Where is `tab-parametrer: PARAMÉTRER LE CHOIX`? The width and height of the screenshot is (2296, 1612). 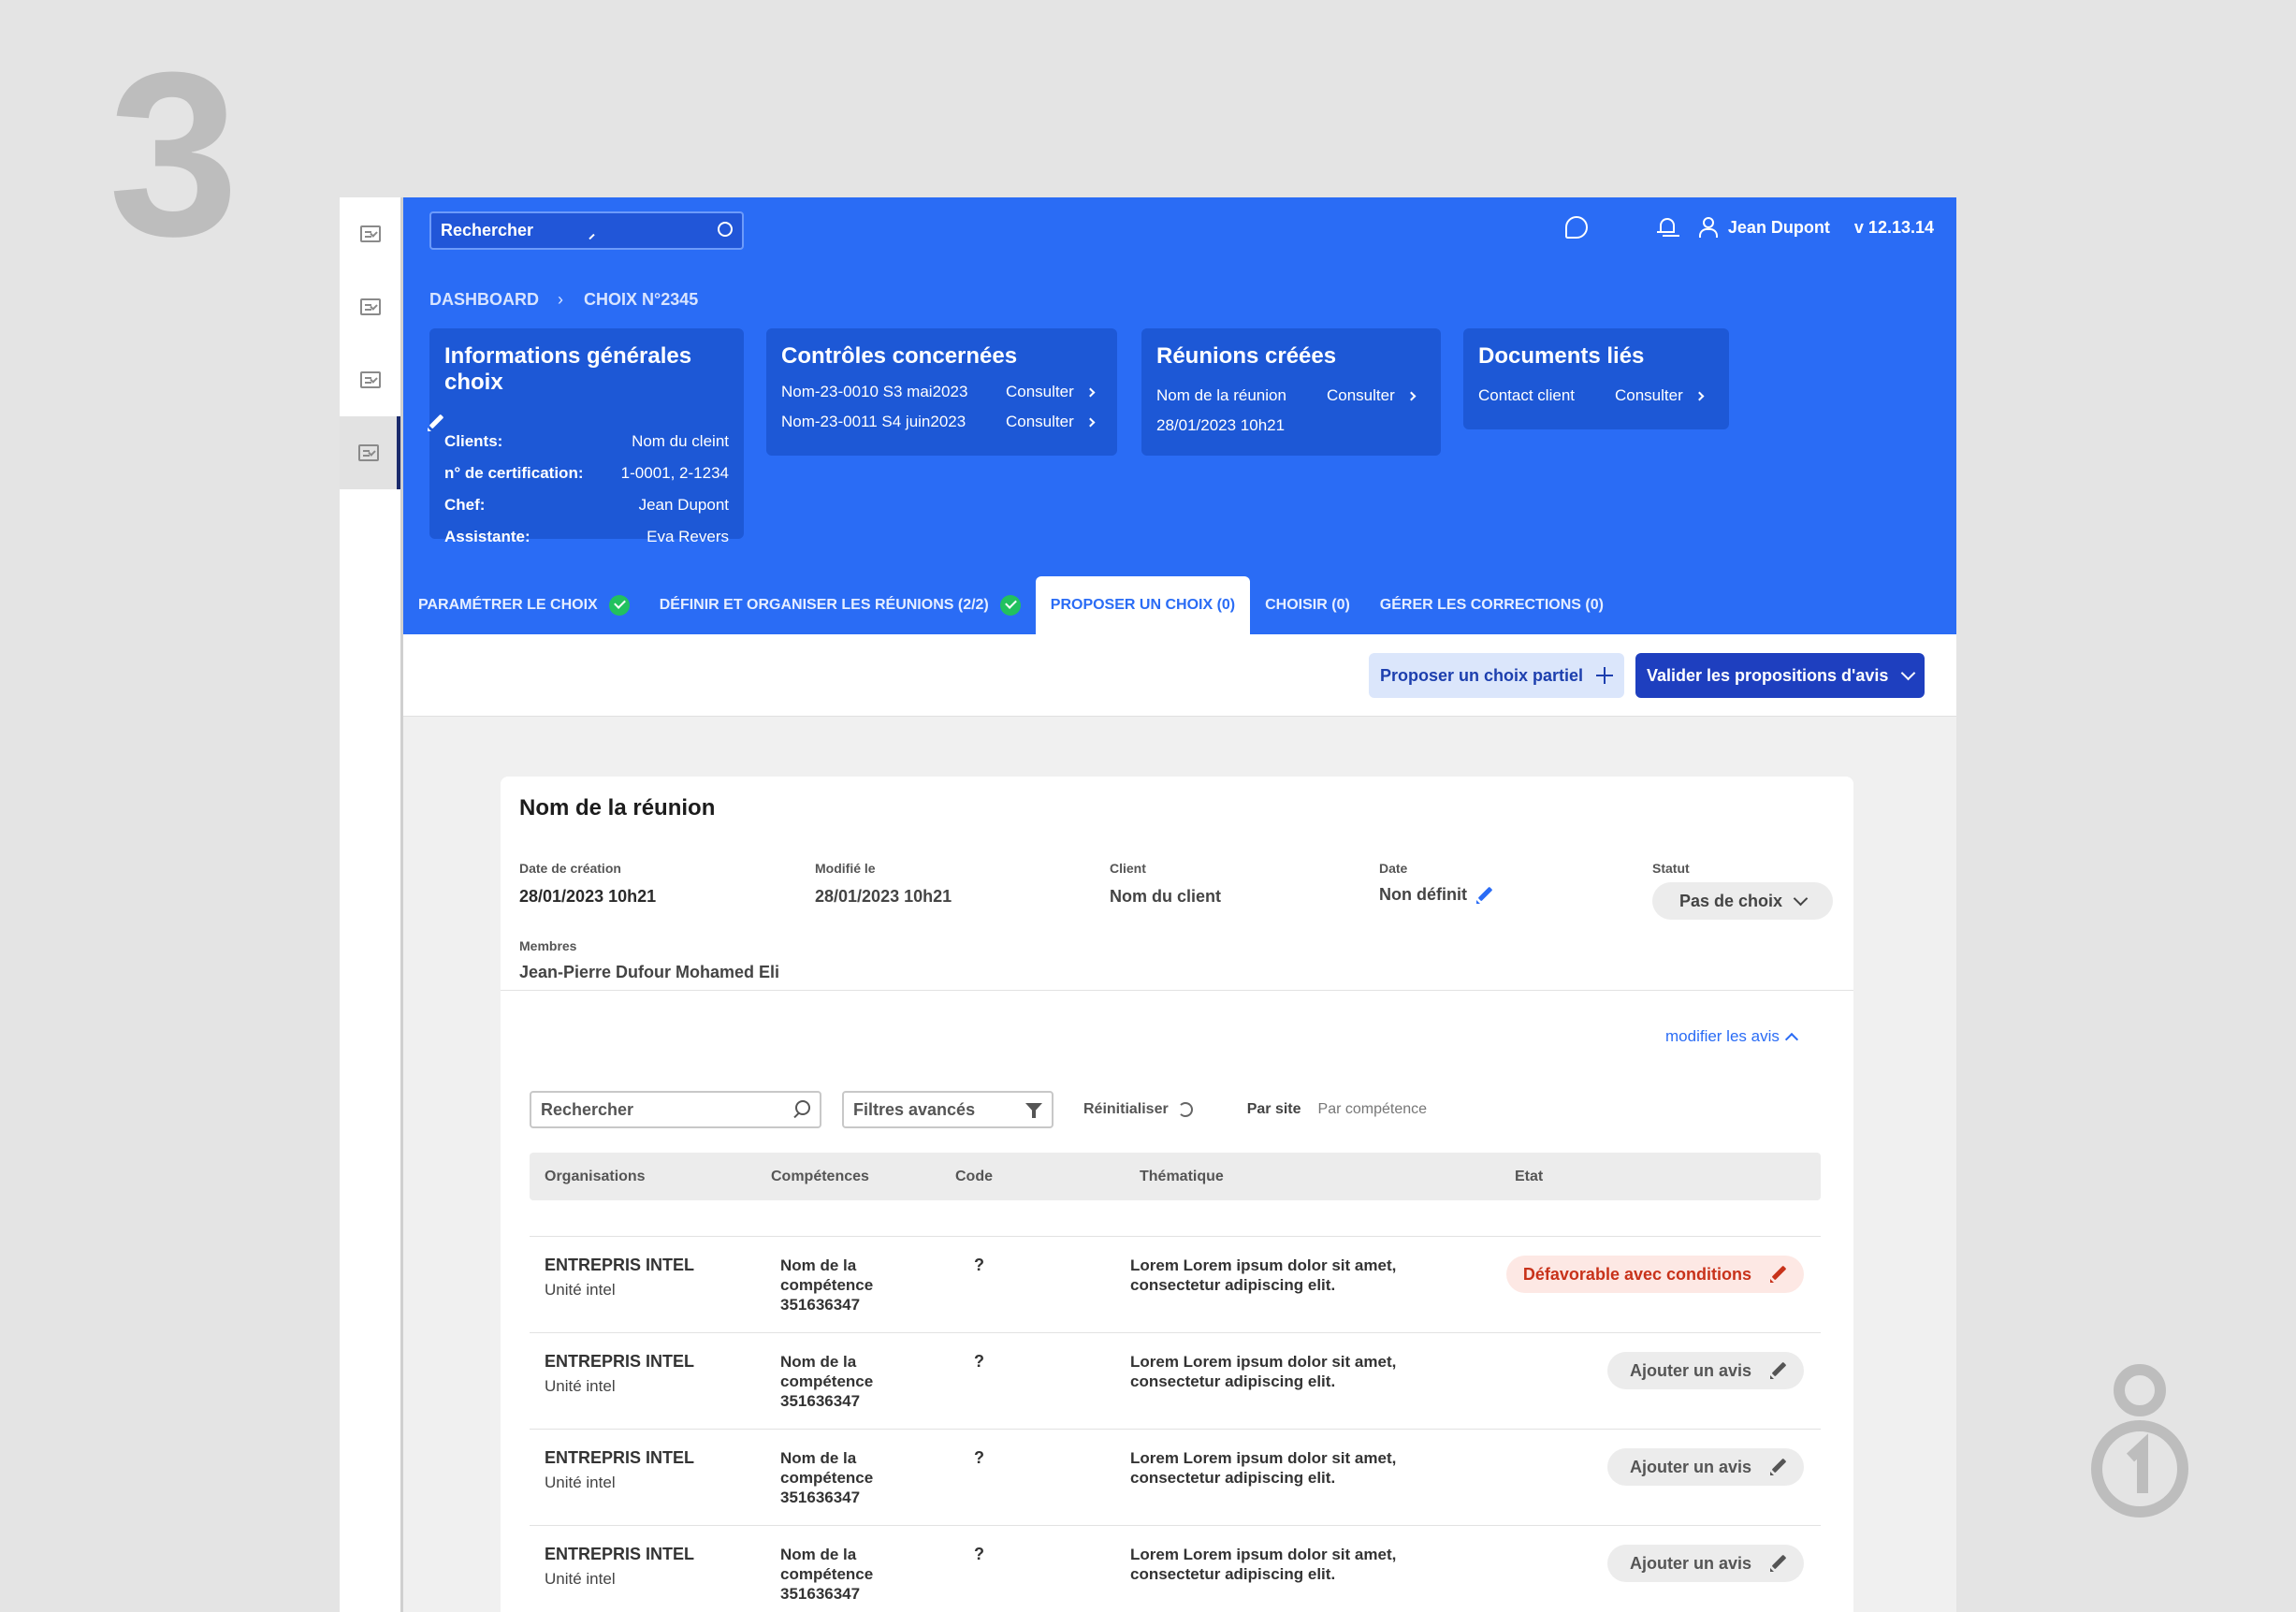 tab-parametrer: PARAMÉTRER LE CHOIX is located at coordinates (524, 605).